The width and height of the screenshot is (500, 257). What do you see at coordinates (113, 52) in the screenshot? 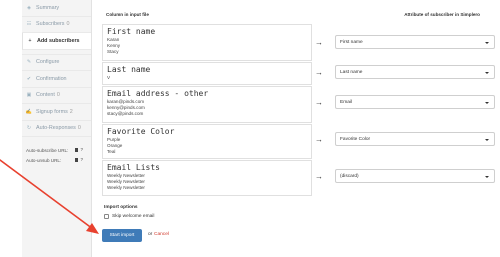
I see `column-value: Stacy` at bounding box center [113, 52].